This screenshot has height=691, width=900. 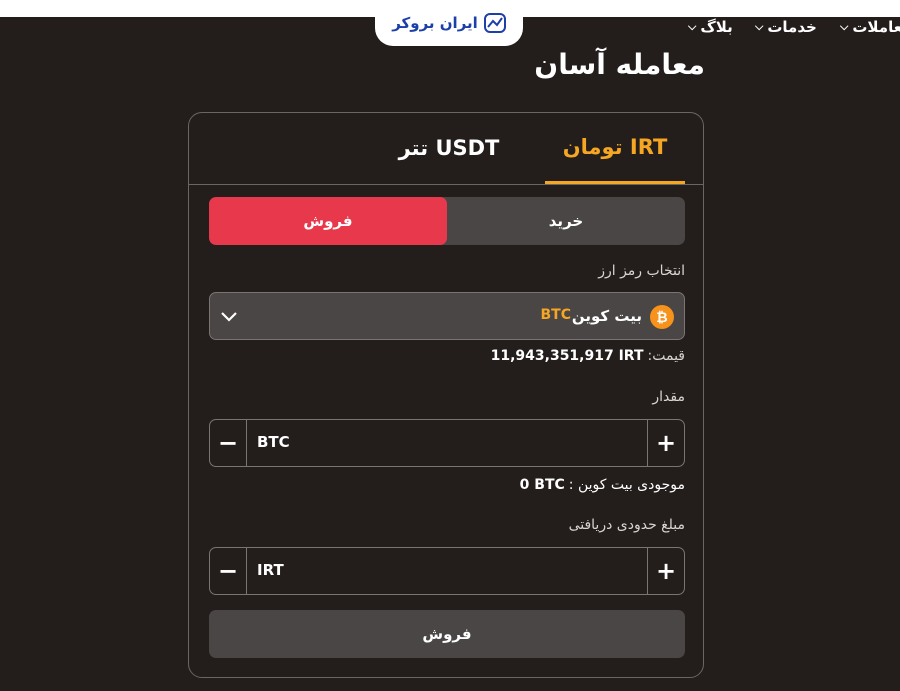 I want to click on amount-label: مقدار, so click(x=668, y=397).